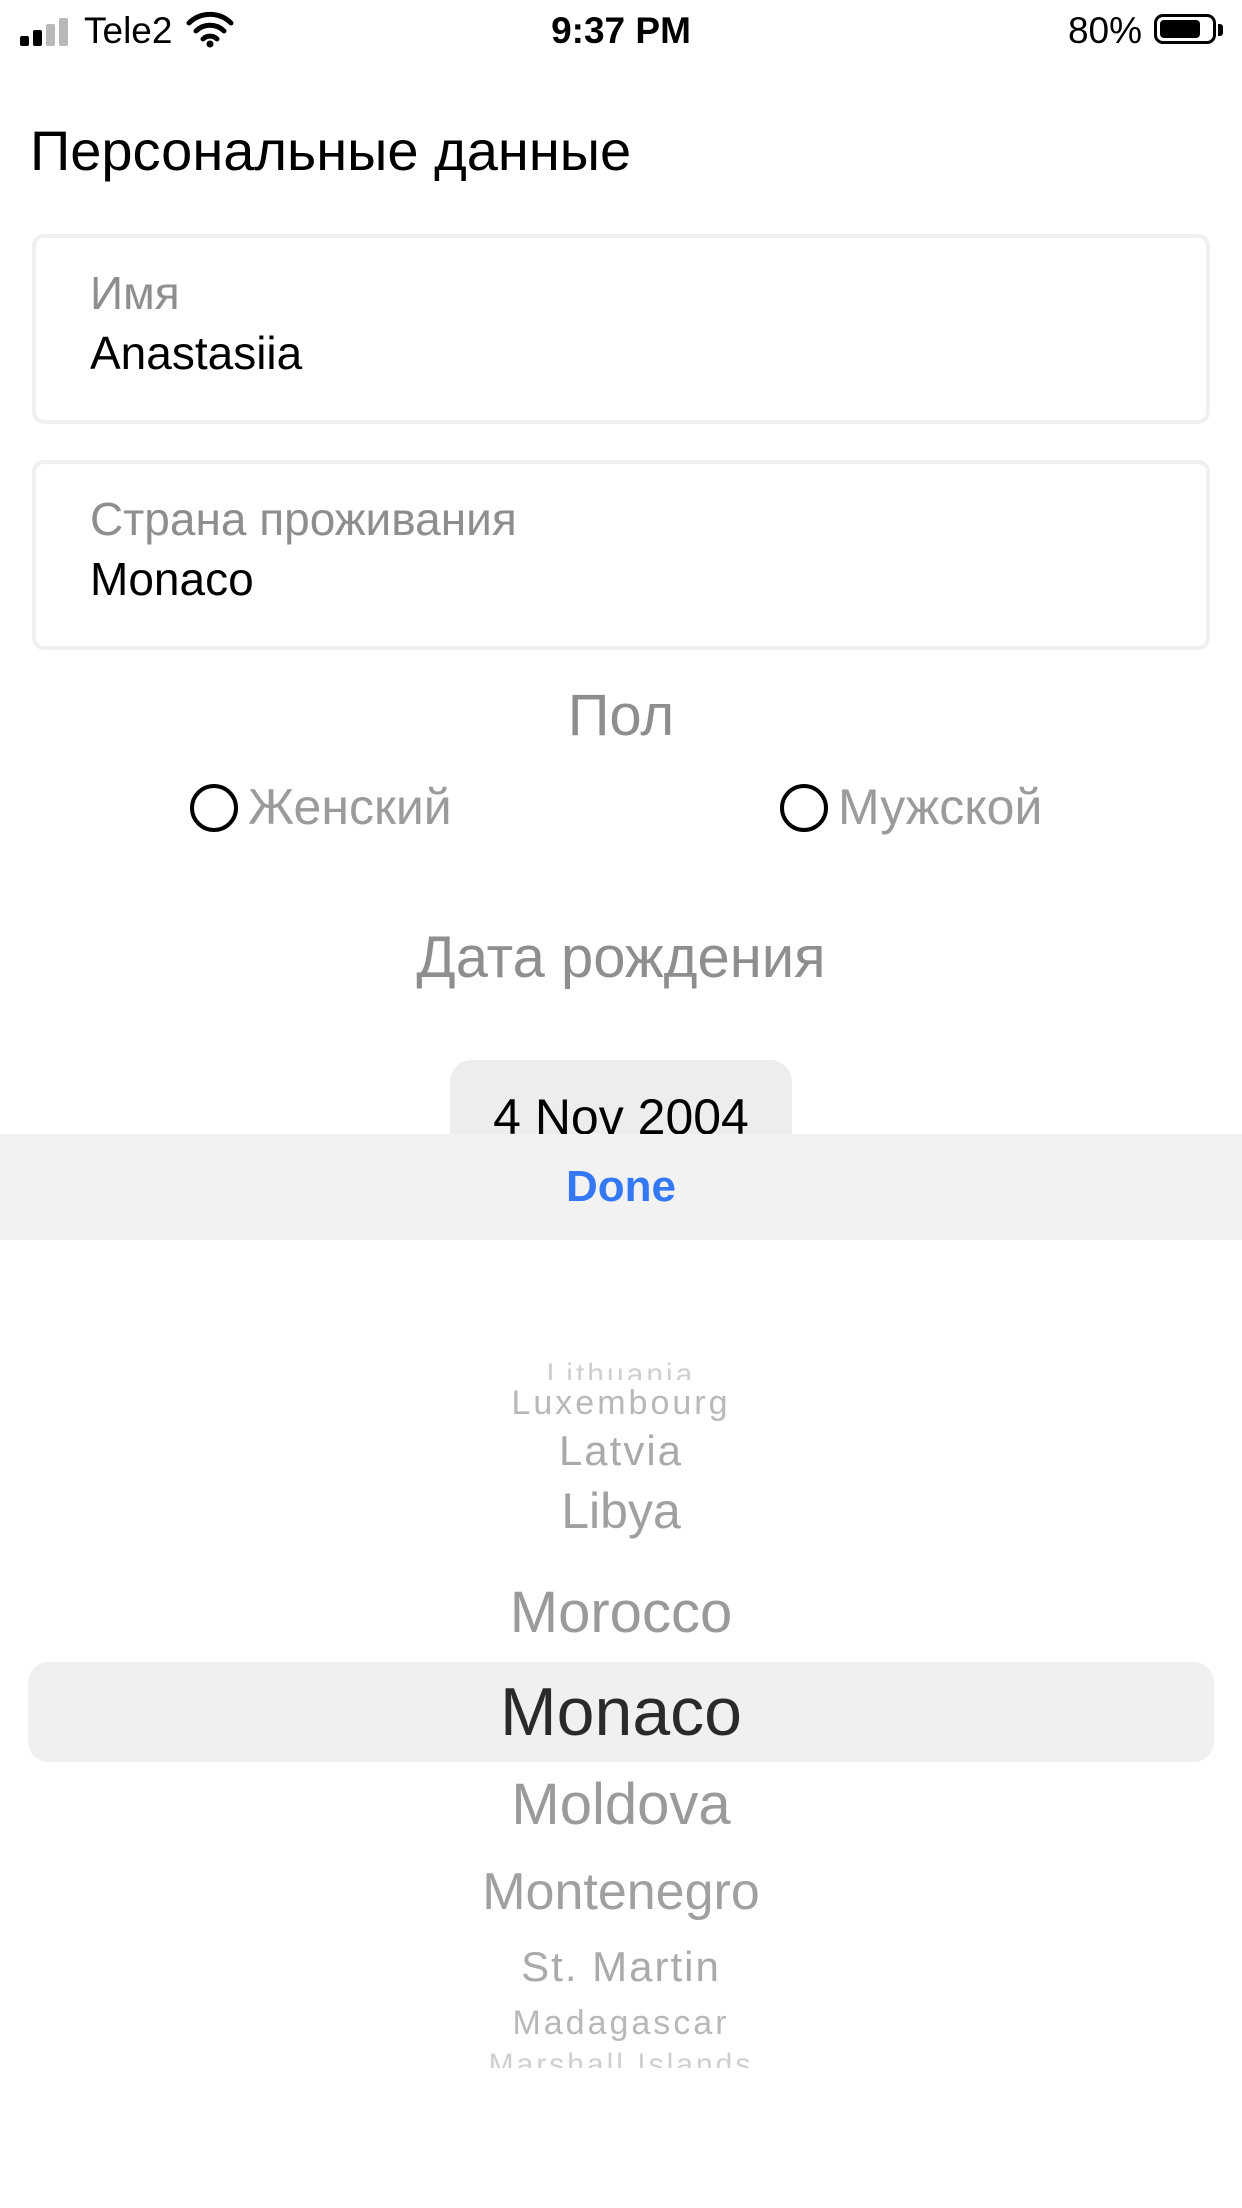  What do you see at coordinates (621, 329) in the screenshot?
I see `name-field: Имя Anastasiia` at bounding box center [621, 329].